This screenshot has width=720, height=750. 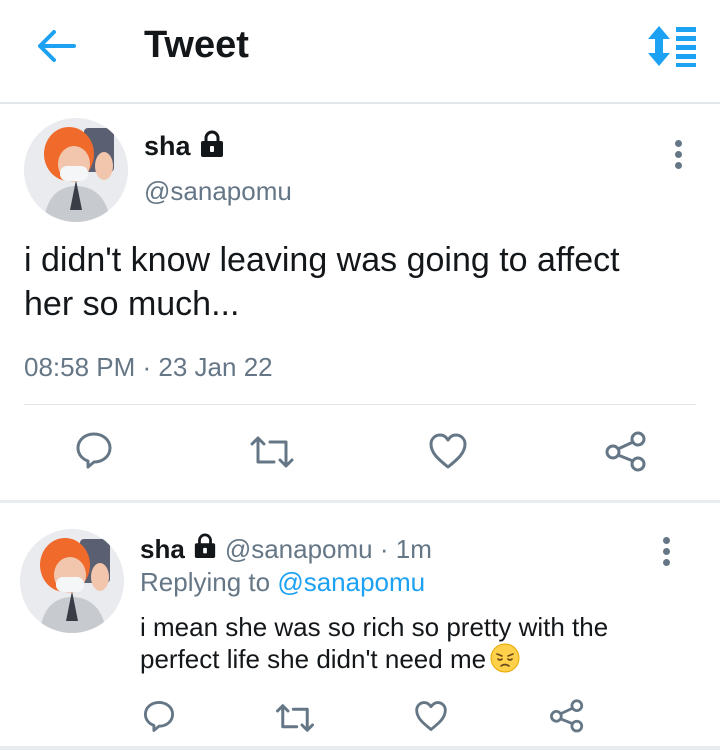 I want to click on reply-author-row: sha @sanapomu · 1m, so click(x=286, y=549).